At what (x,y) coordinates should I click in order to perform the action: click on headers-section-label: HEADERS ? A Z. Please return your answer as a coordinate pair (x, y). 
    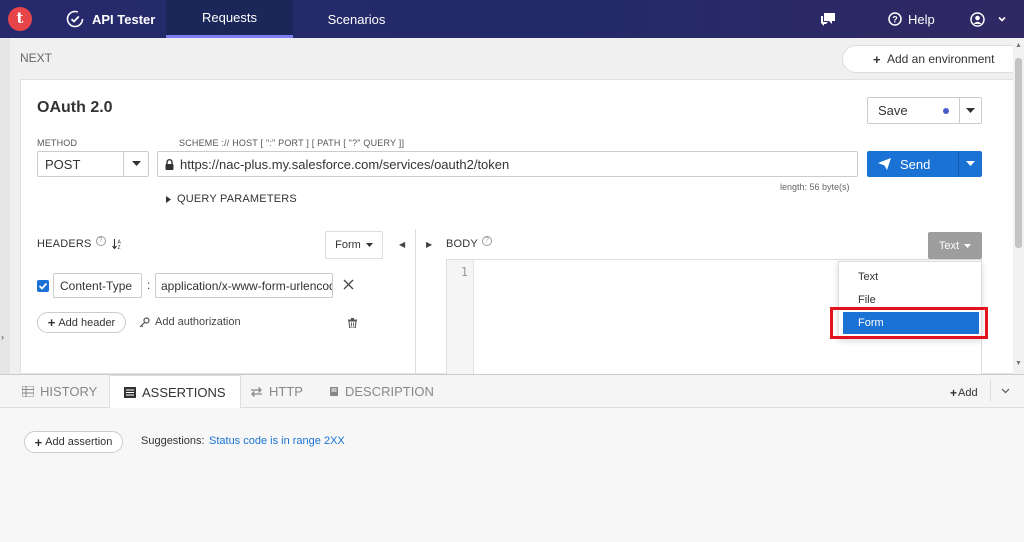
    Looking at the image, I should click on (80, 243).